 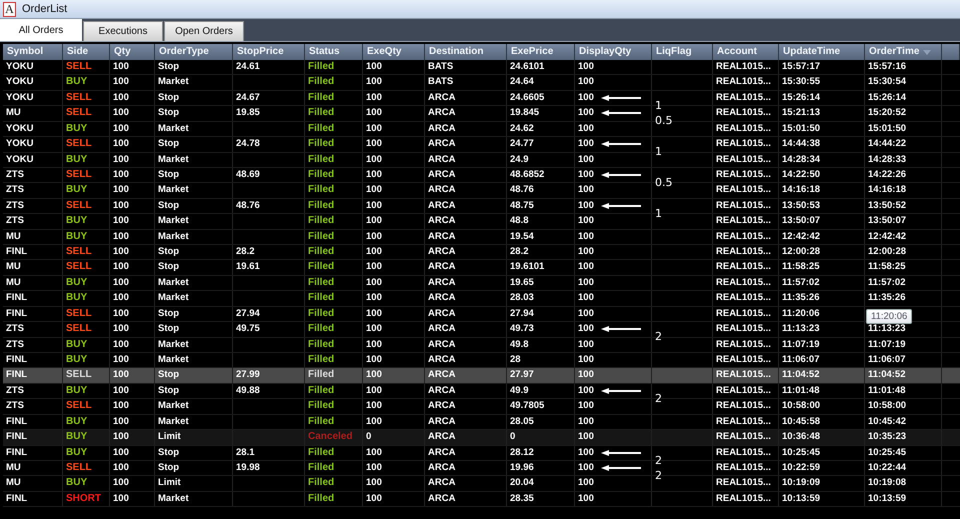 What do you see at coordinates (746, 52) in the screenshot?
I see `column-header: Account` at bounding box center [746, 52].